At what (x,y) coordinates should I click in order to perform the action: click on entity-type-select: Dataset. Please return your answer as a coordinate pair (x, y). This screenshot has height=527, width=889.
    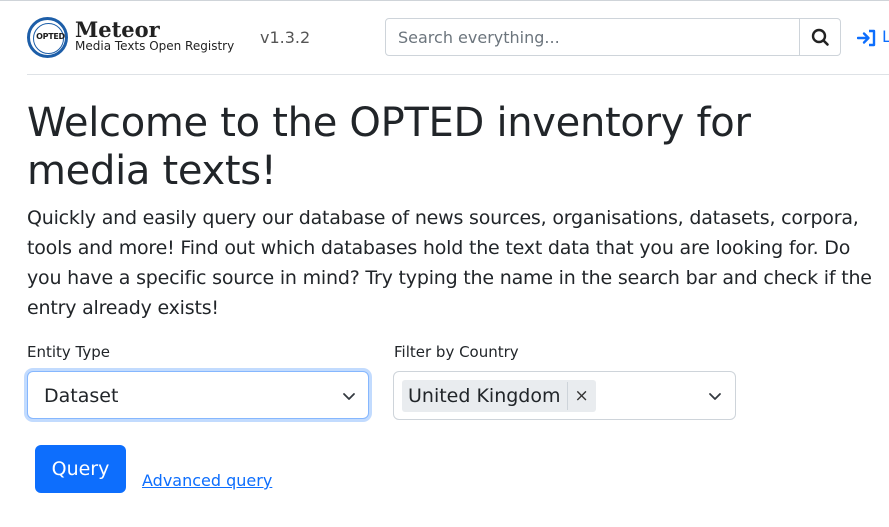
    Looking at the image, I should click on (198, 395).